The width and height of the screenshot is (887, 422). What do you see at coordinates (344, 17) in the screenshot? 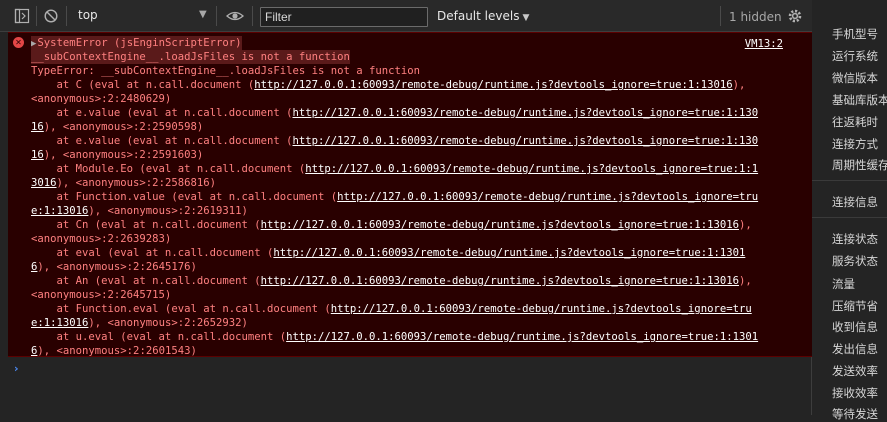
I see `filter-input` at bounding box center [344, 17].